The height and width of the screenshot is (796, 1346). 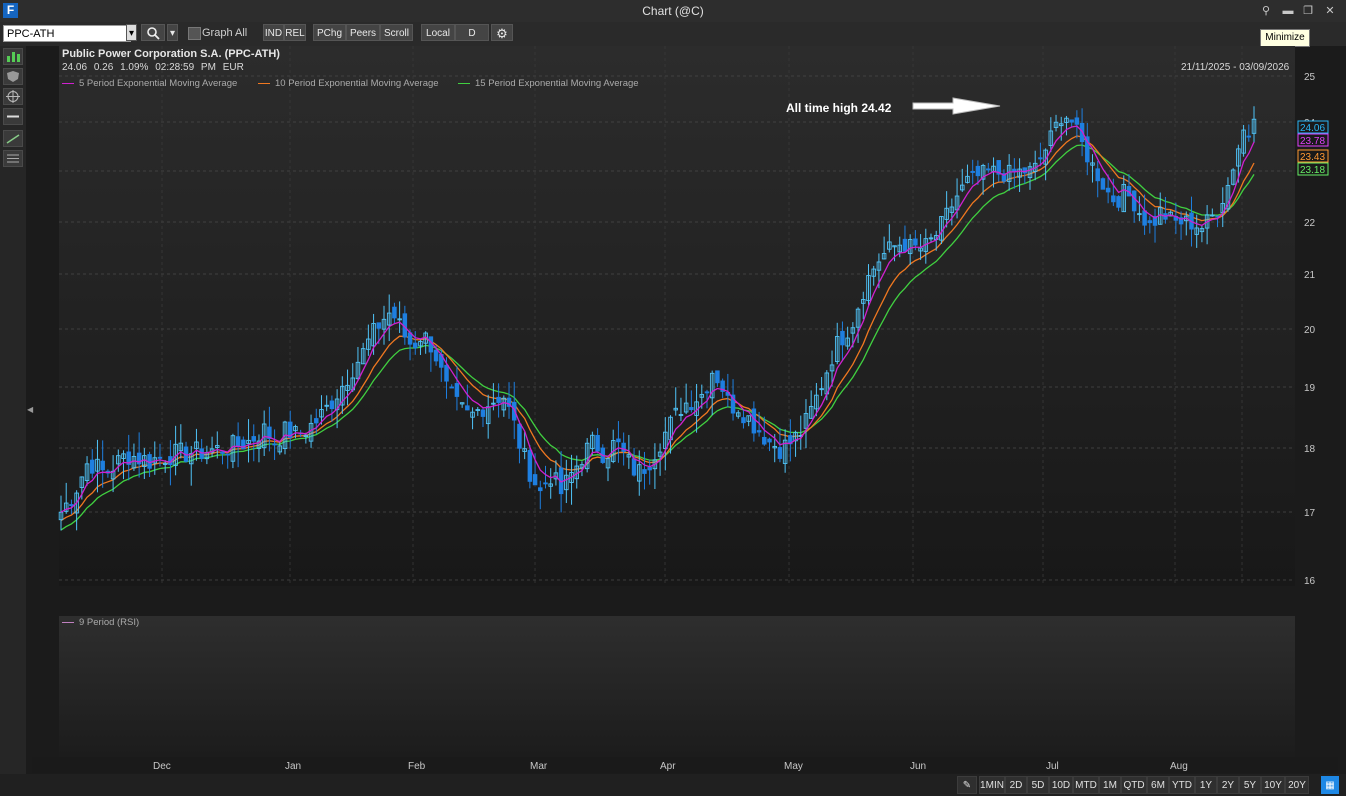 I want to click on period-button-10y: 10Y, so click(x=1273, y=785).